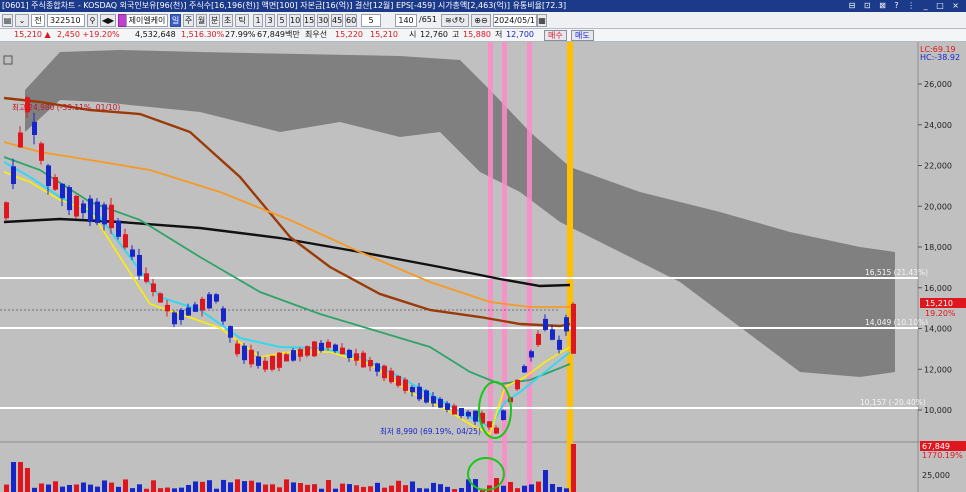  I want to click on best-ask: 15,220, so click(349, 34).